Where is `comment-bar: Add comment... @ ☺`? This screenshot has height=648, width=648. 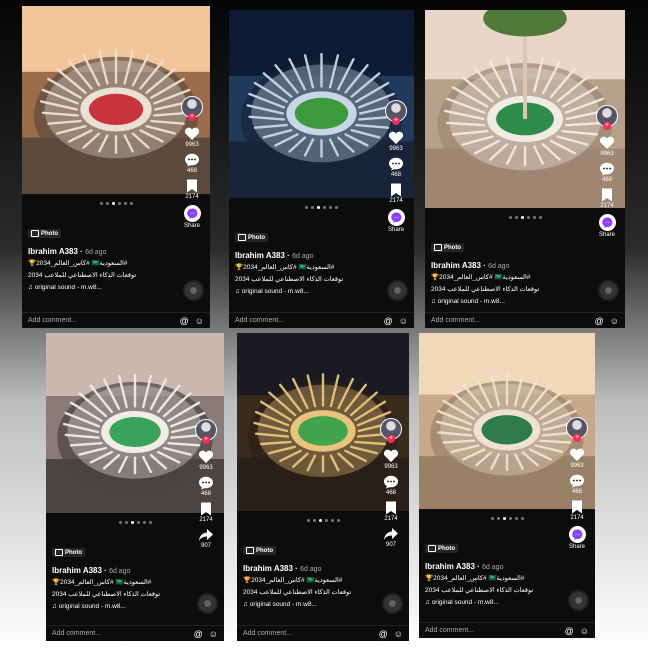 comment-bar: Add comment... @ ☺ is located at coordinates (116, 320).